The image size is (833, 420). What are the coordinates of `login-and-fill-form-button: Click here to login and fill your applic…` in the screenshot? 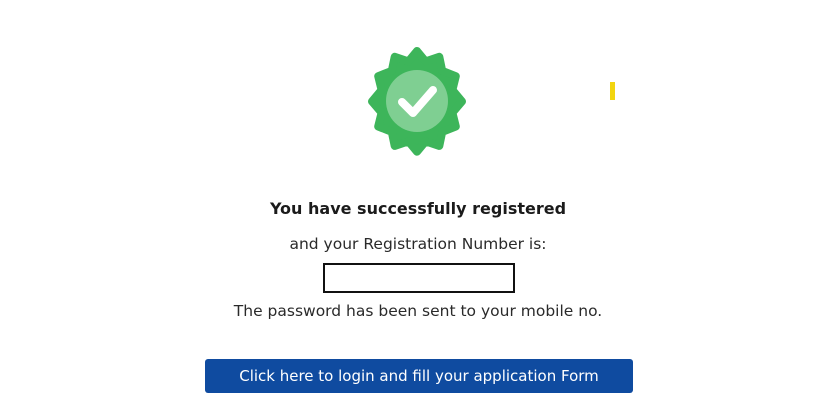 It's located at (419, 376).